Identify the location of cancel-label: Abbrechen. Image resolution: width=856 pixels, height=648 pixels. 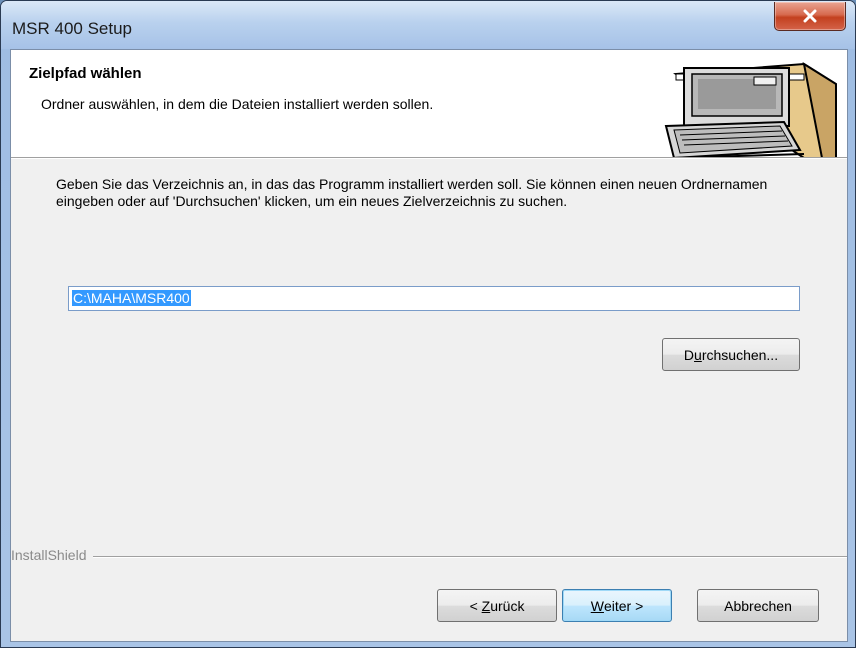
(758, 605).